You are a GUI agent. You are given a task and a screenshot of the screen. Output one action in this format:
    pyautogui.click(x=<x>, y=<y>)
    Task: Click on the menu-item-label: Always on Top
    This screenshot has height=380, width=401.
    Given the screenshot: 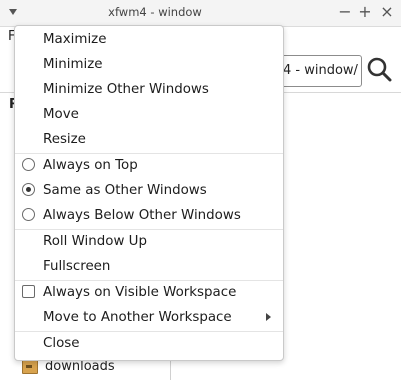 What is the action you would take?
    pyautogui.click(x=90, y=165)
    